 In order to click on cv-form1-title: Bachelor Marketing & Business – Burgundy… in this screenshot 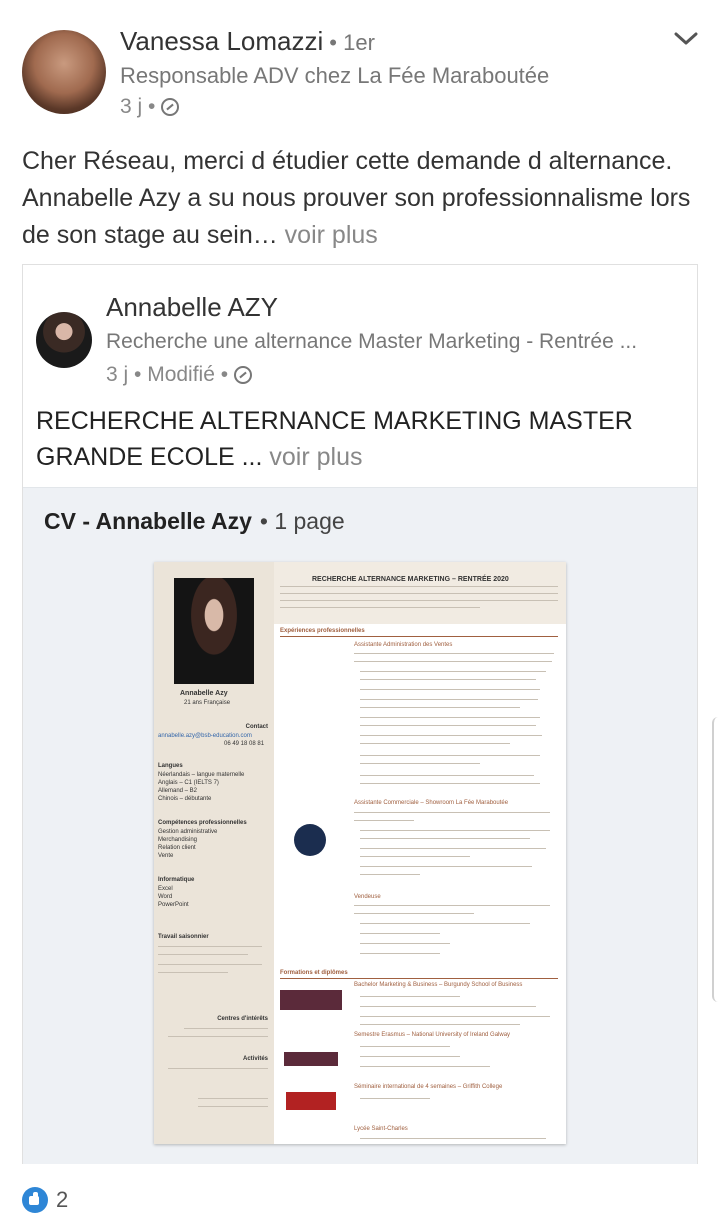, I will do `click(438, 985)`.